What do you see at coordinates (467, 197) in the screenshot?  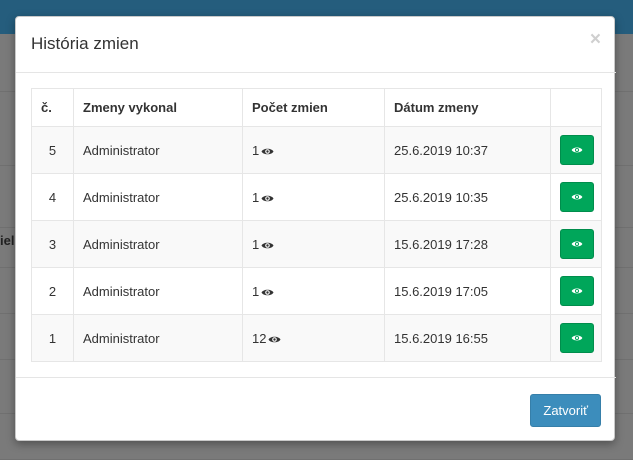 I see `row-date: 25.6.2019 10:35` at bounding box center [467, 197].